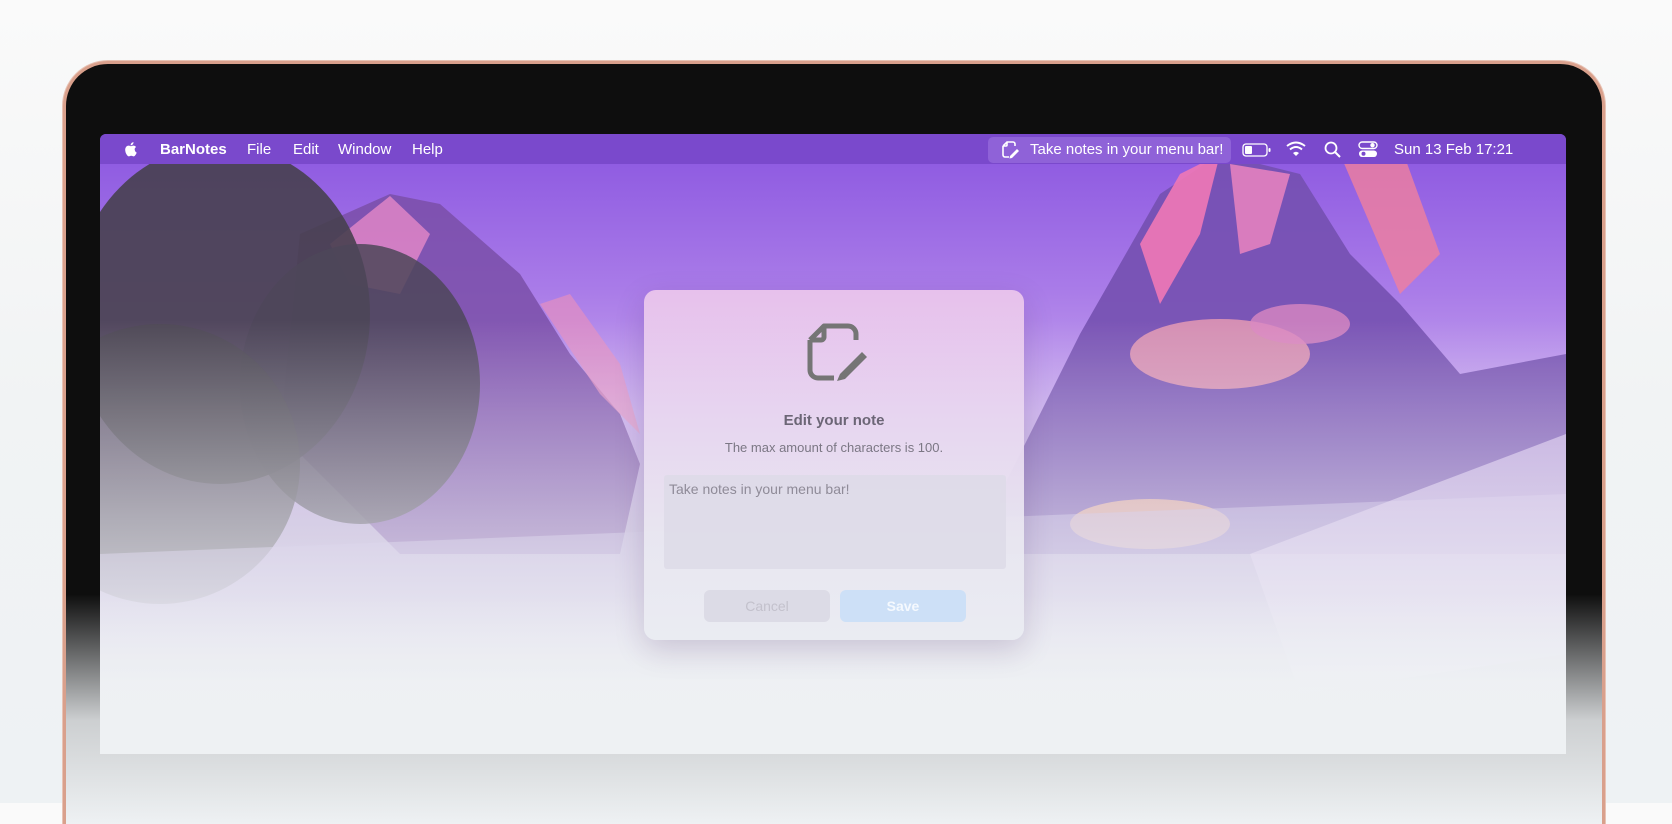 The width and height of the screenshot is (1672, 824). I want to click on menu-window: Window, so click(364, 149).